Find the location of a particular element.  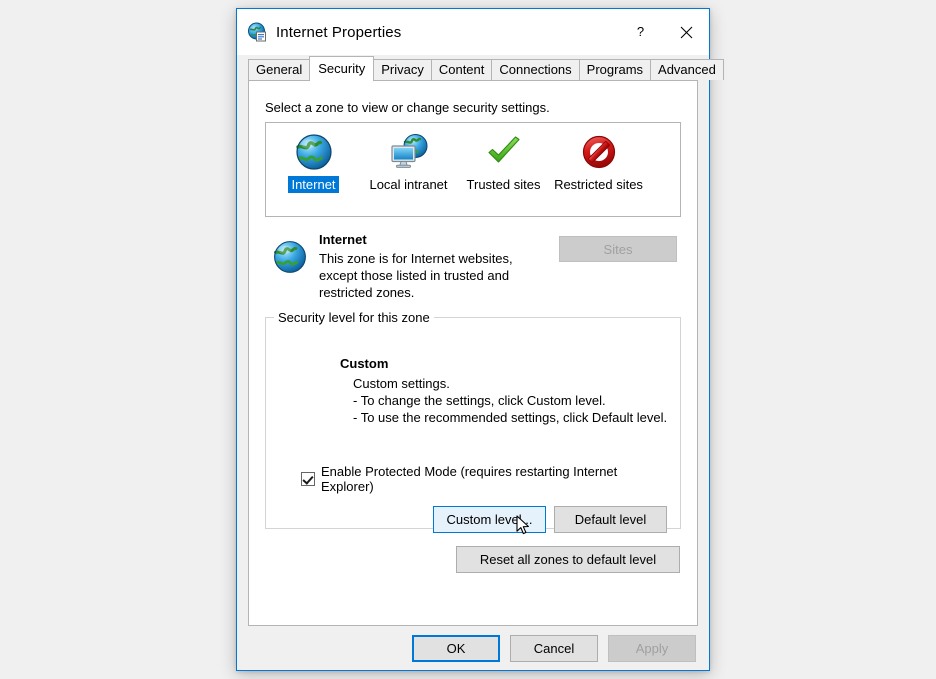

close-button is located at coordinates (686, 32).